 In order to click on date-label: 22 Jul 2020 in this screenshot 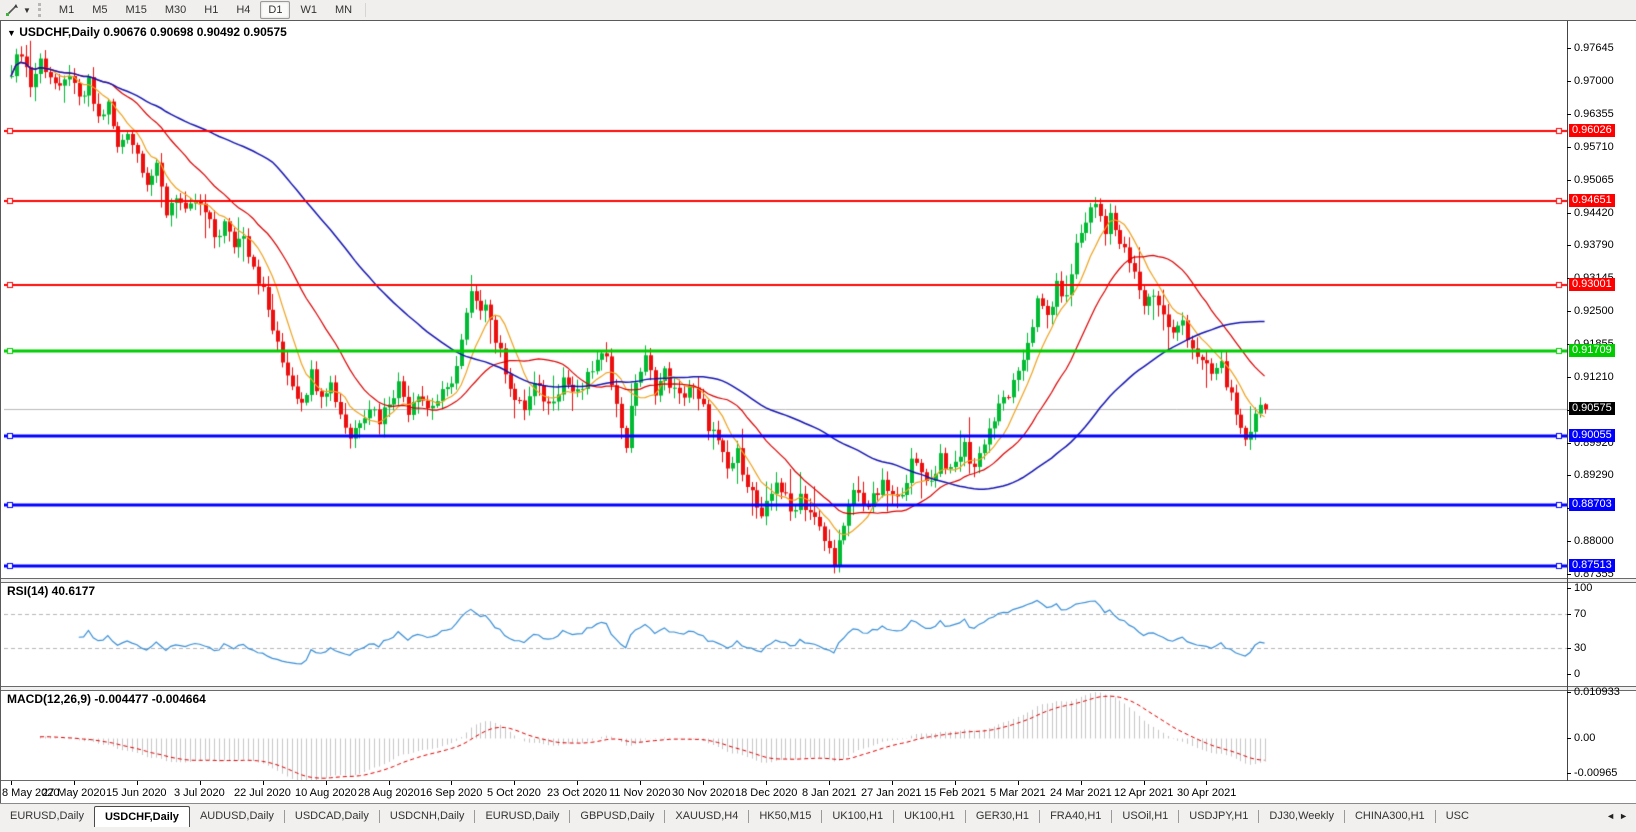, I will do `click(262, 793)`.